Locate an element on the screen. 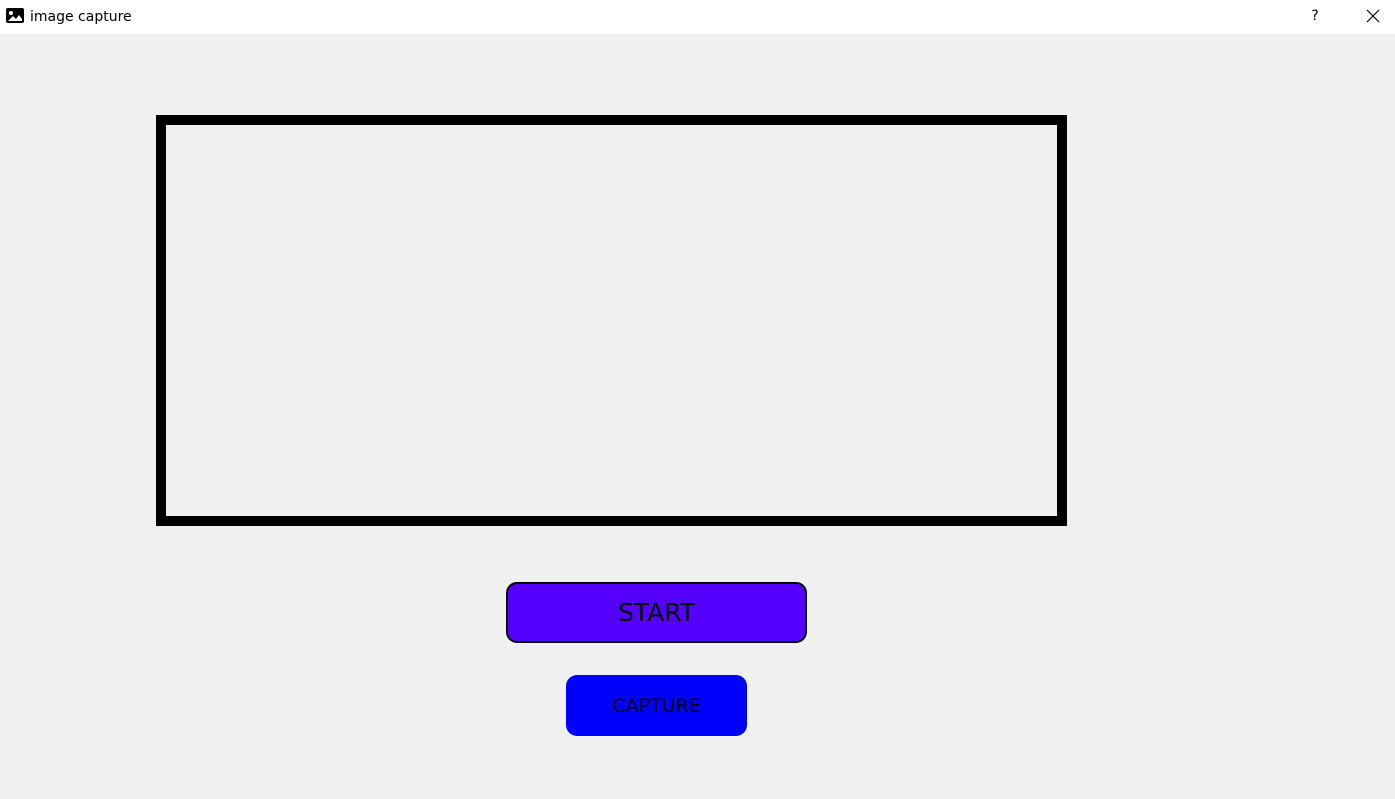 This screenshot has height=799, width=1395. image-icon is located at coordinates (15, 15).